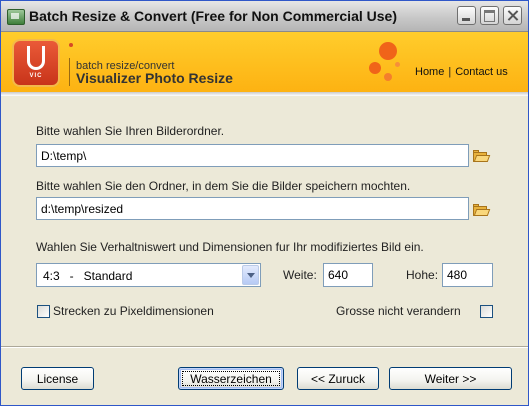 This screenshot has height=406, width=529. I want to click on footer-separator, so click(264, 347).